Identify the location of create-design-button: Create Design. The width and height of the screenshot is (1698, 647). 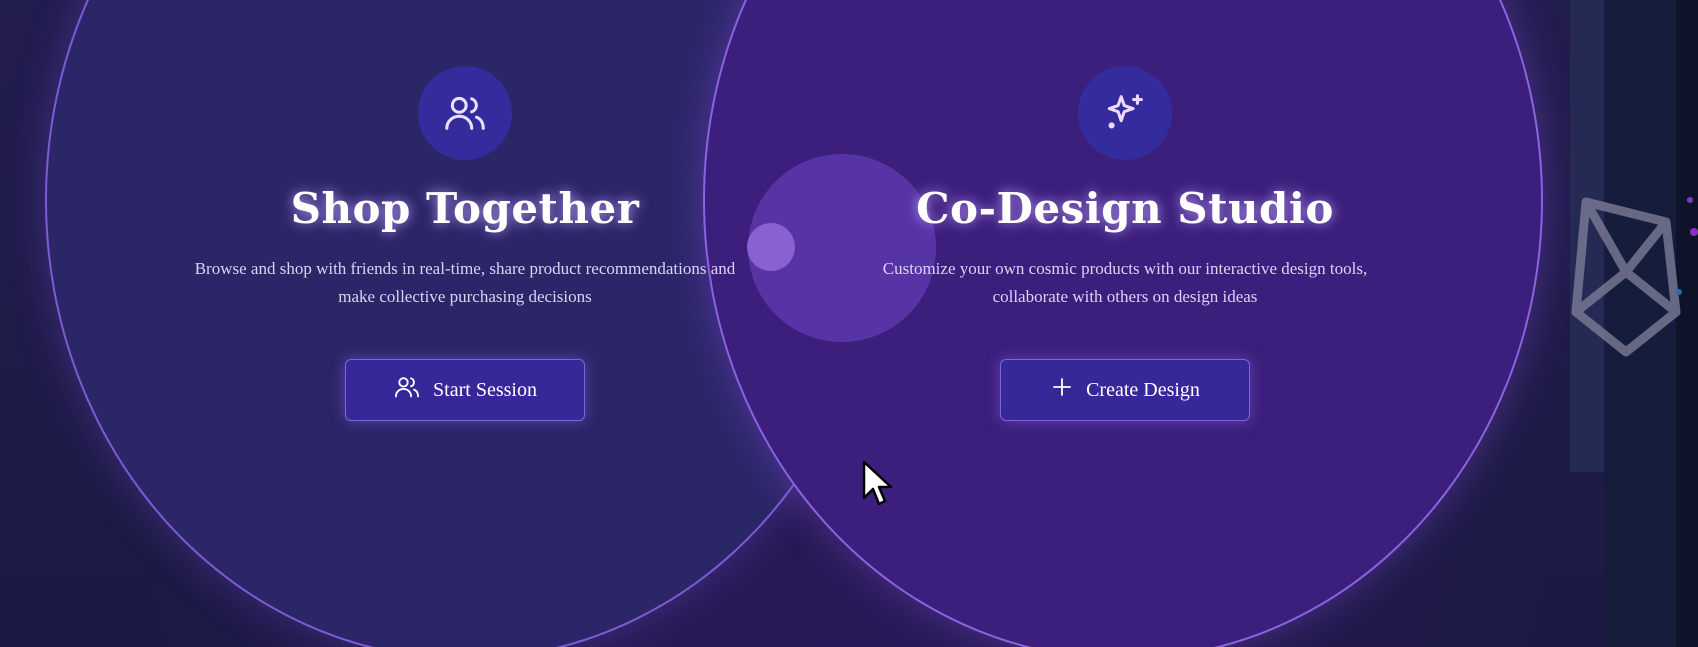
(1125, 390).